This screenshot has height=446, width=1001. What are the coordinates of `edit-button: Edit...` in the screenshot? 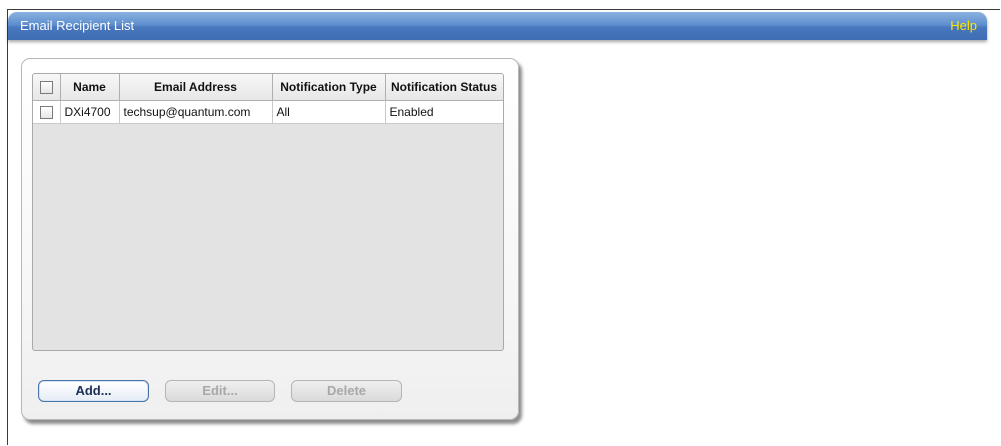 It's located at (220, 391).